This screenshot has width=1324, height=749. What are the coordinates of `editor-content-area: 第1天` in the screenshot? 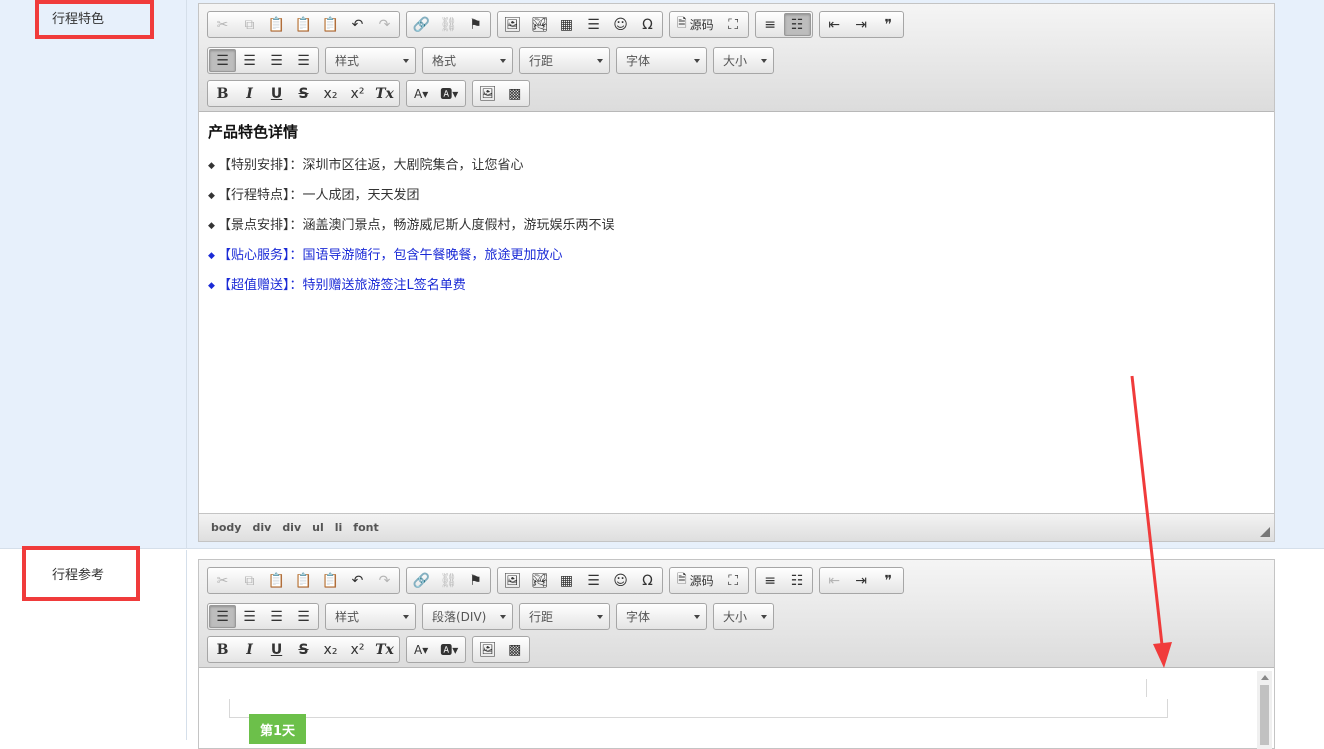 It's located at (736, 709).